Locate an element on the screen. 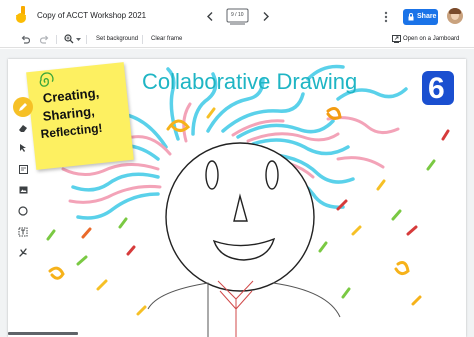  frame-number-badge: 6 is located at coordinates (438, 88).